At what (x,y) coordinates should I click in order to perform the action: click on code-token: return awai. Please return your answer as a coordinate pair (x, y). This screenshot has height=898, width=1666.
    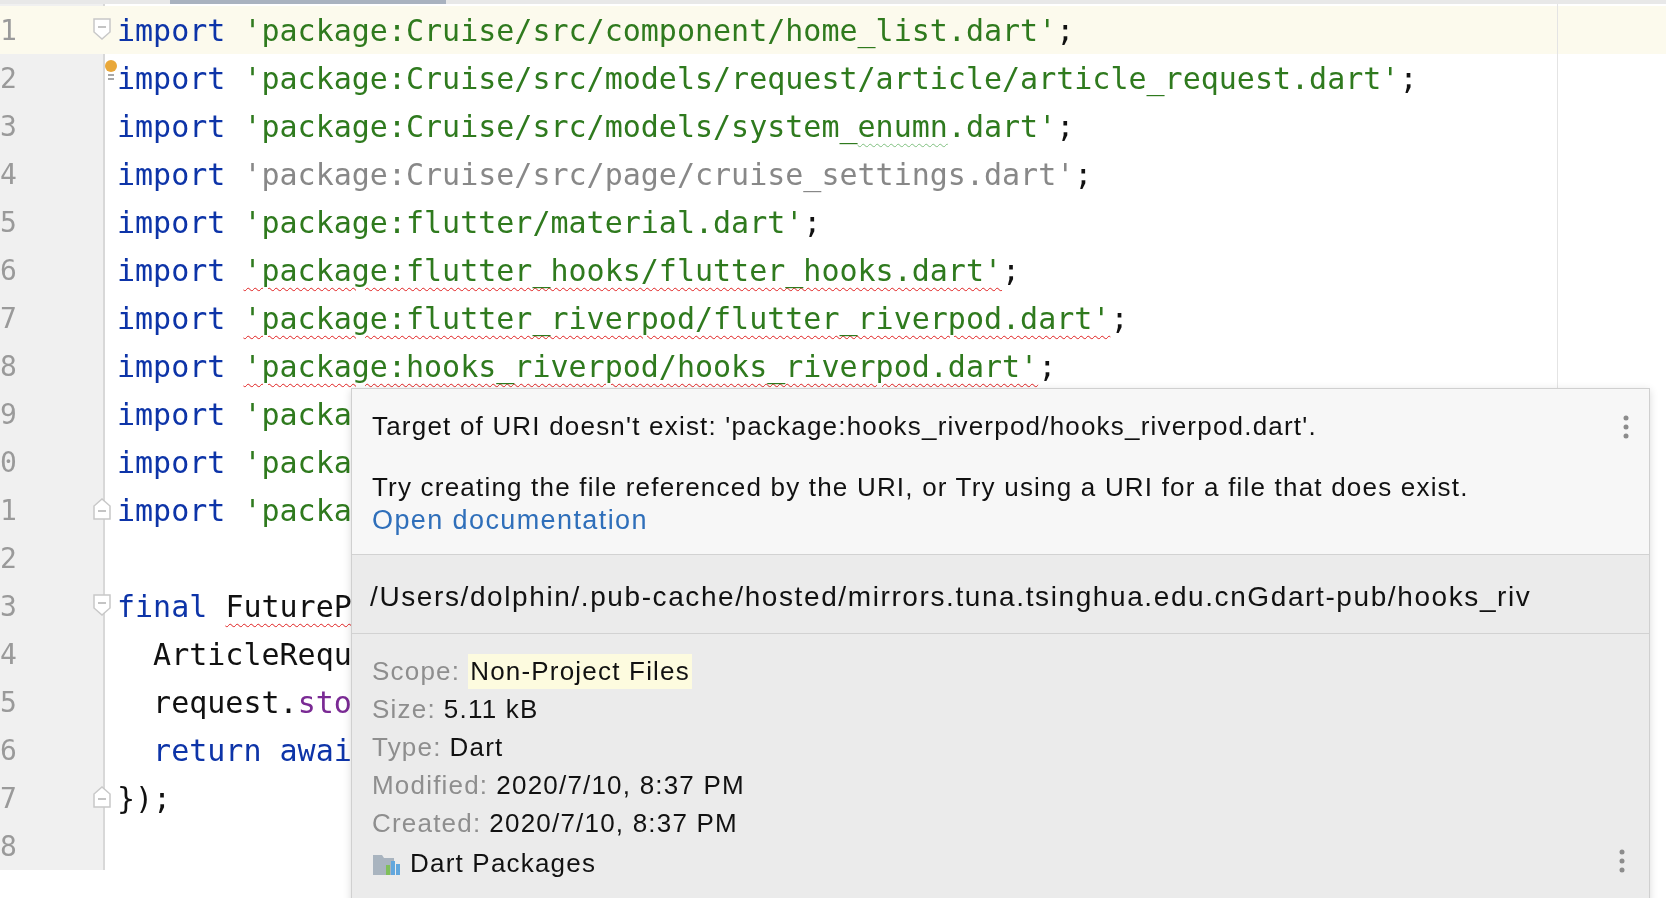
    Looking at the image, I should click on (252, 750).